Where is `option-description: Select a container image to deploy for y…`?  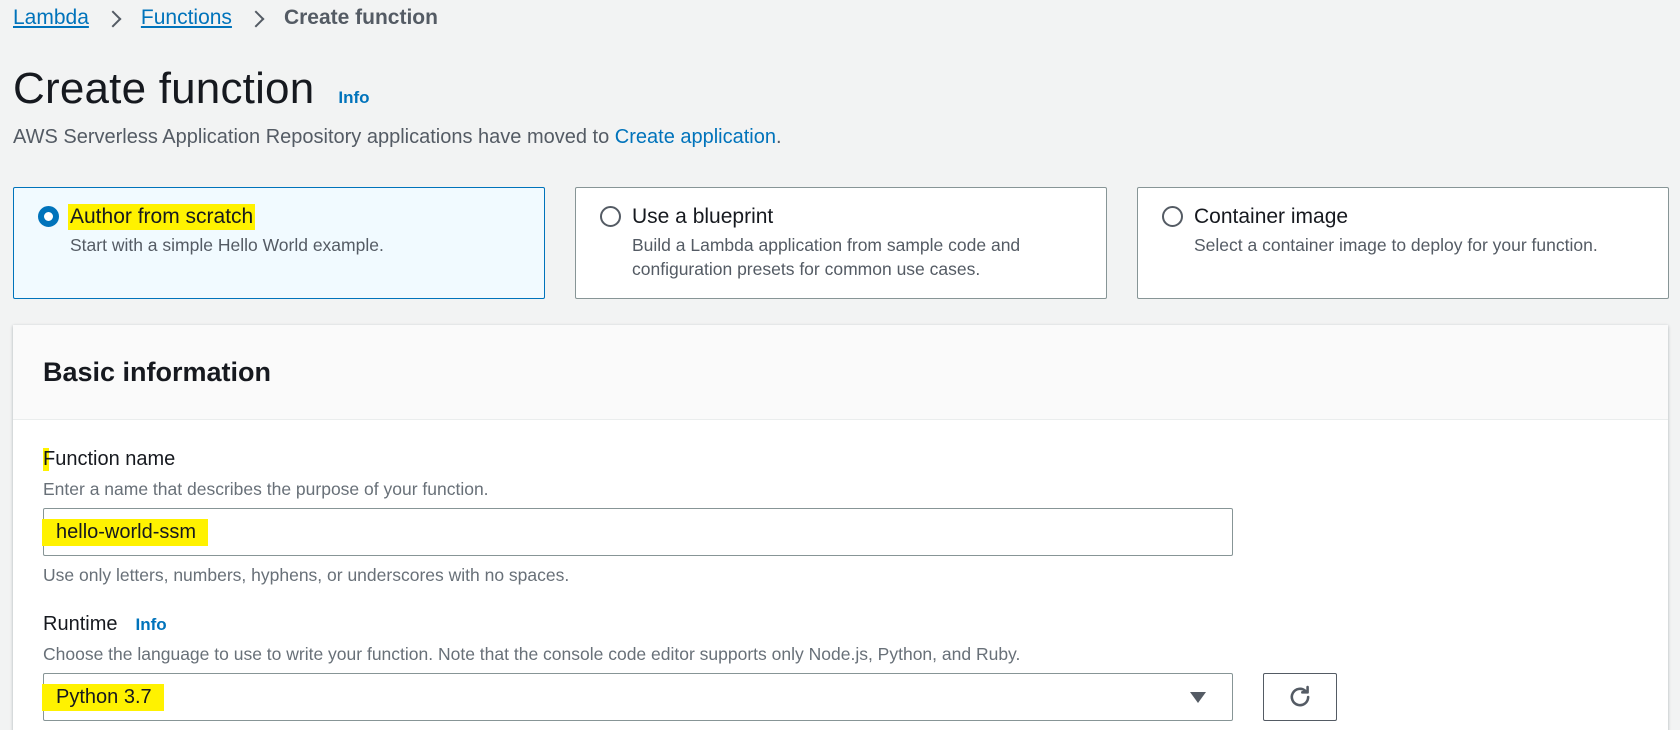 option-description: Select a container image to deploy for y… is located at coordinates (1396, 245).